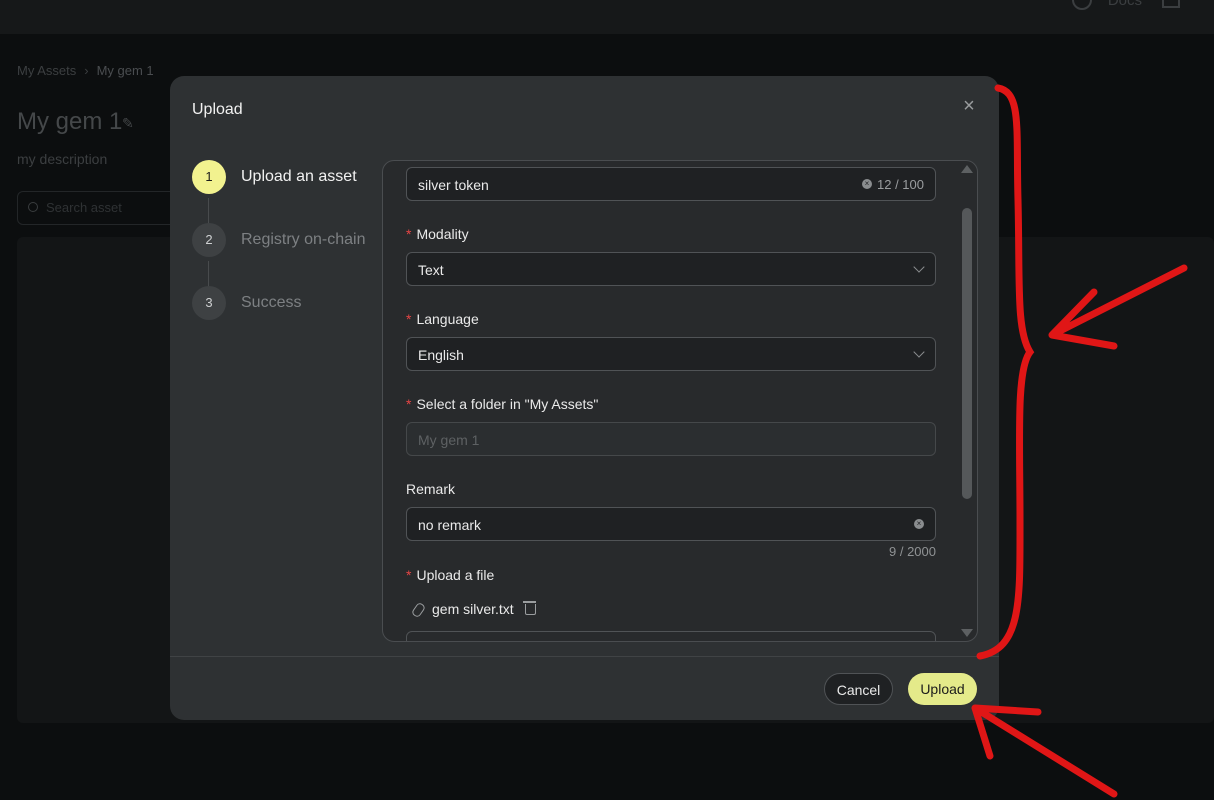 Image resolution: width=1214 pixels, height=800 pixels. Describe the element at coordinates (900, 184) in the screenshot. I see `asset-name-count: 12 / 100` at that location.